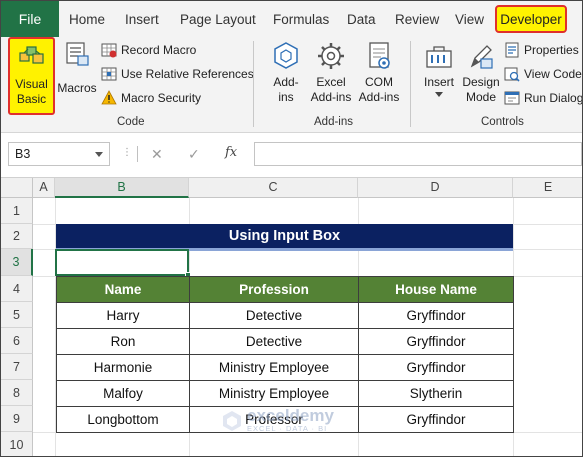  Describe the element at coordinates (44, 188) in the screenshot. I see `column-header-a: A` at that location.